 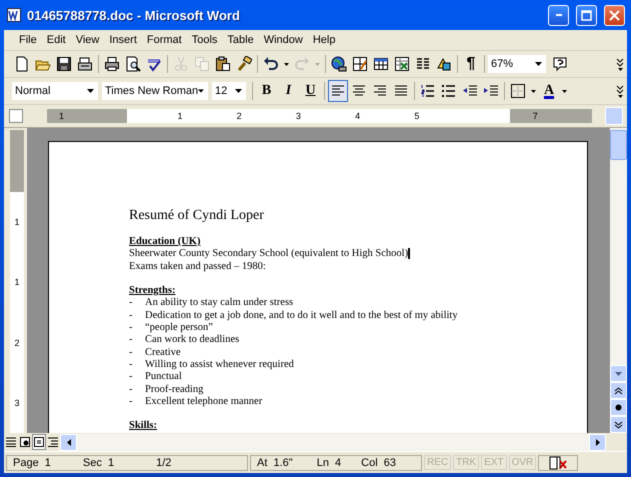 I want to click on minimize-button, so click(x=558, y=15).